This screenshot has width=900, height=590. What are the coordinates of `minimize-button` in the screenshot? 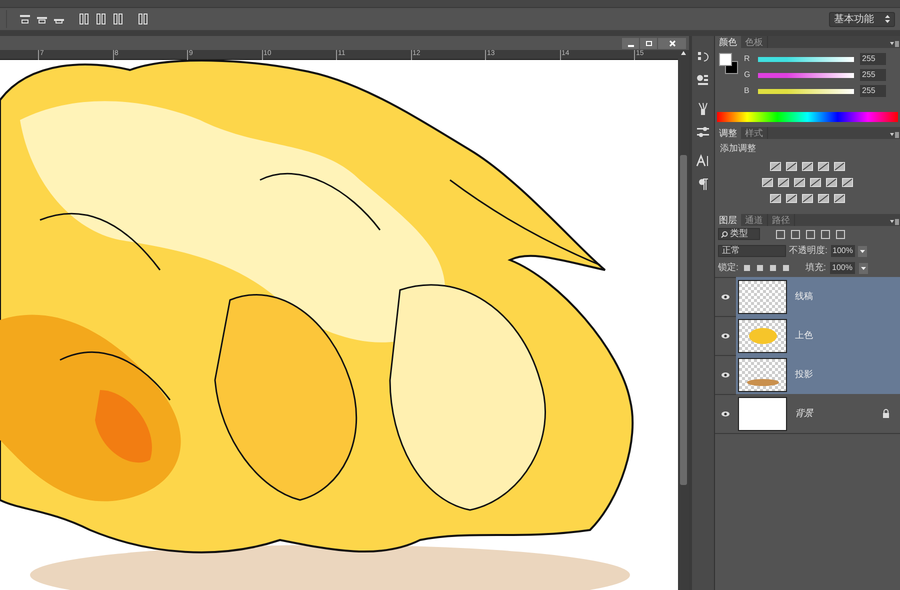 It's located at (631, 43).